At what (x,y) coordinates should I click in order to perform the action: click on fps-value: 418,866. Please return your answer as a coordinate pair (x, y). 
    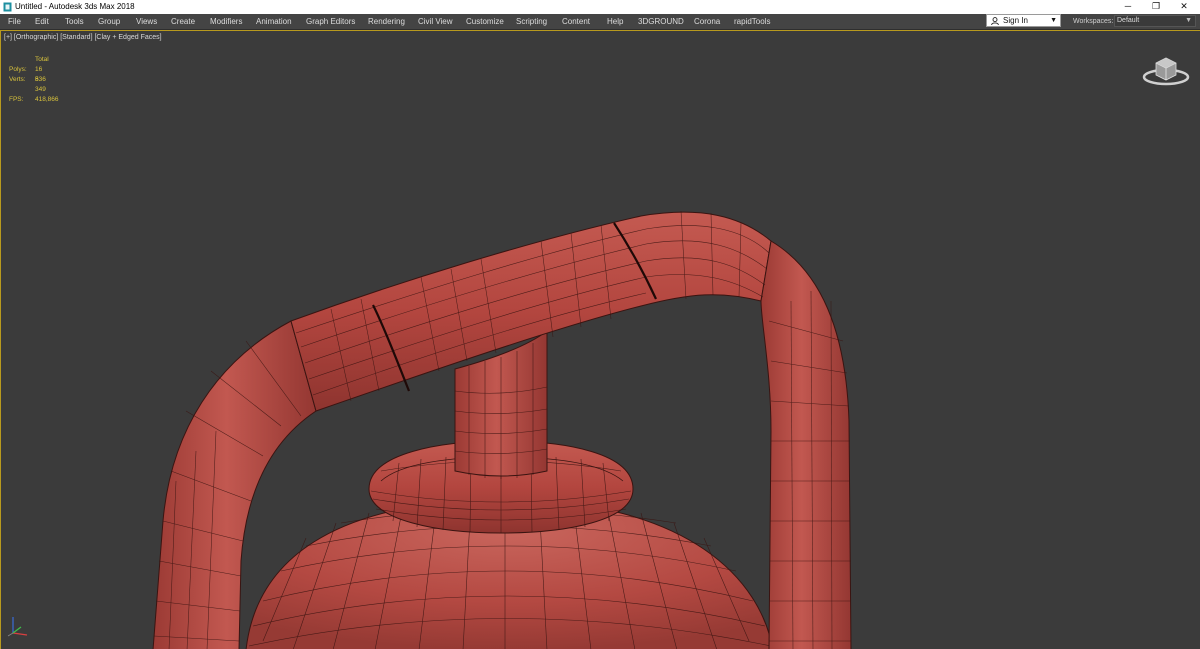
    Looking at the image, I should click on (47, 99).